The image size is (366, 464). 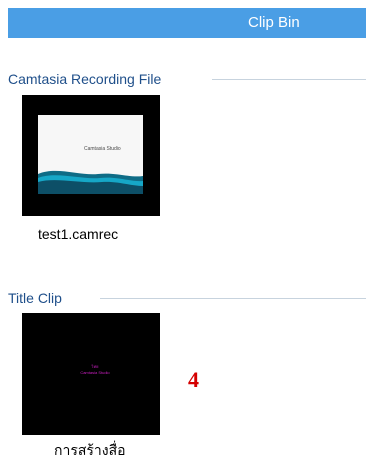 What do you see at coordinates (35, 298) in the screenshot?
I see `section-title-title-clip: Title Clip` at bounding box center [35, 298].